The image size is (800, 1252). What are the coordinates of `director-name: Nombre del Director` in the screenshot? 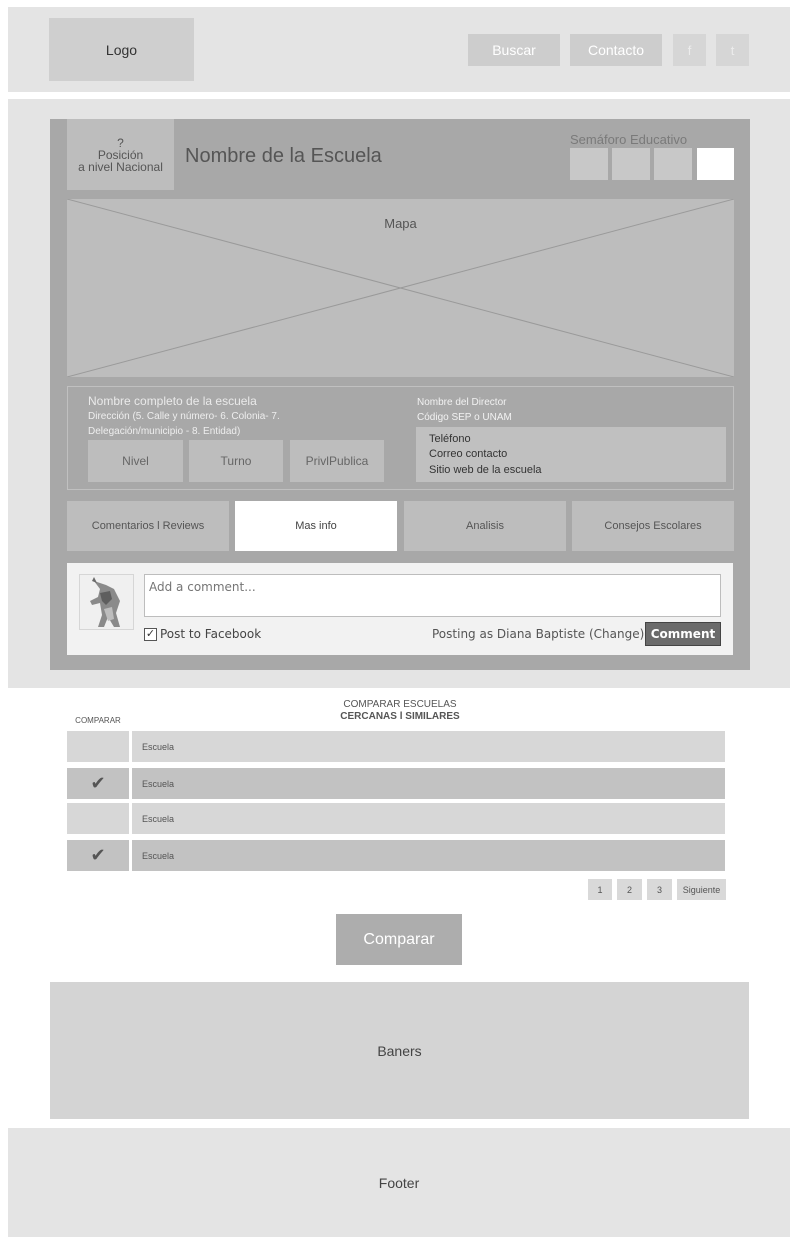 It's located at (462, 402).